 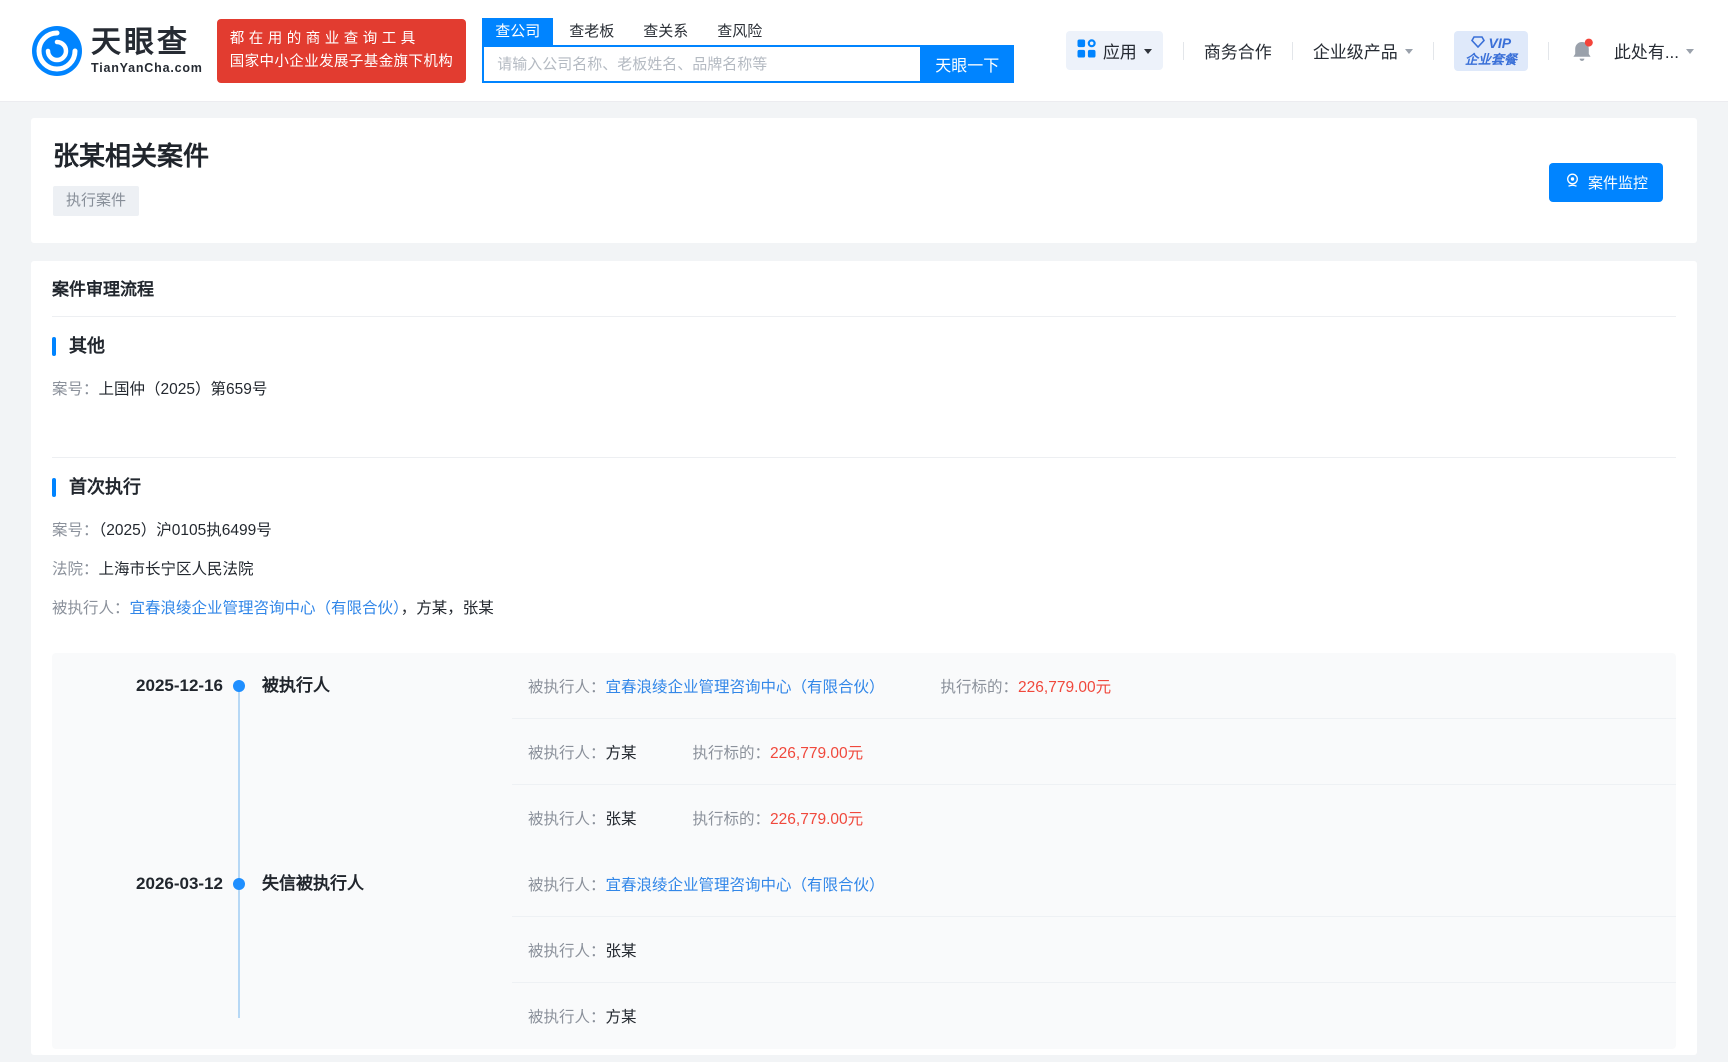 I want to click on timeline-entry-left: 2025-12-16 被执行人, so click(x=282, y=752).